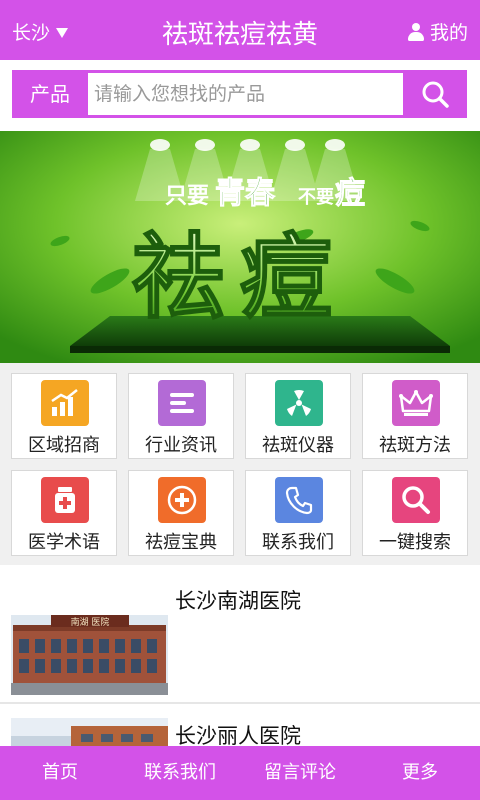  I want to click on listing-name: 长沙丽人医院, so click(238, 735).